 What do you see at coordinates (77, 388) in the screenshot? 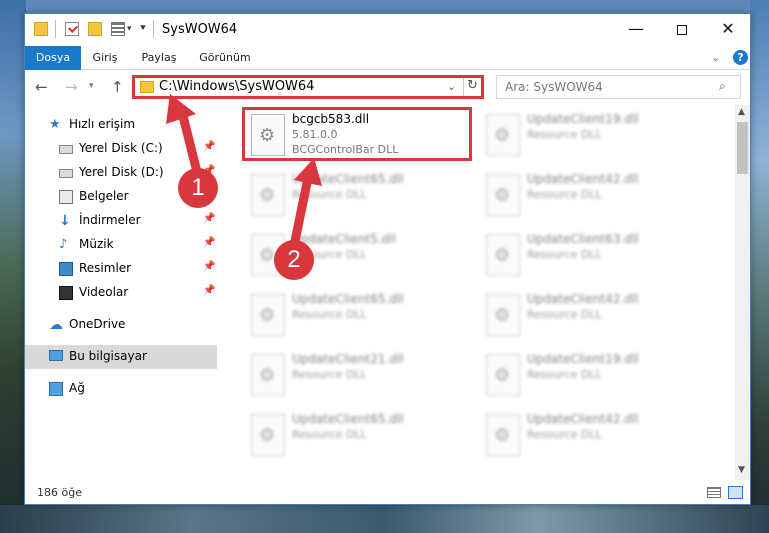
I see `sidebar-item-label: Ağ` at bounding box center [77, 388].